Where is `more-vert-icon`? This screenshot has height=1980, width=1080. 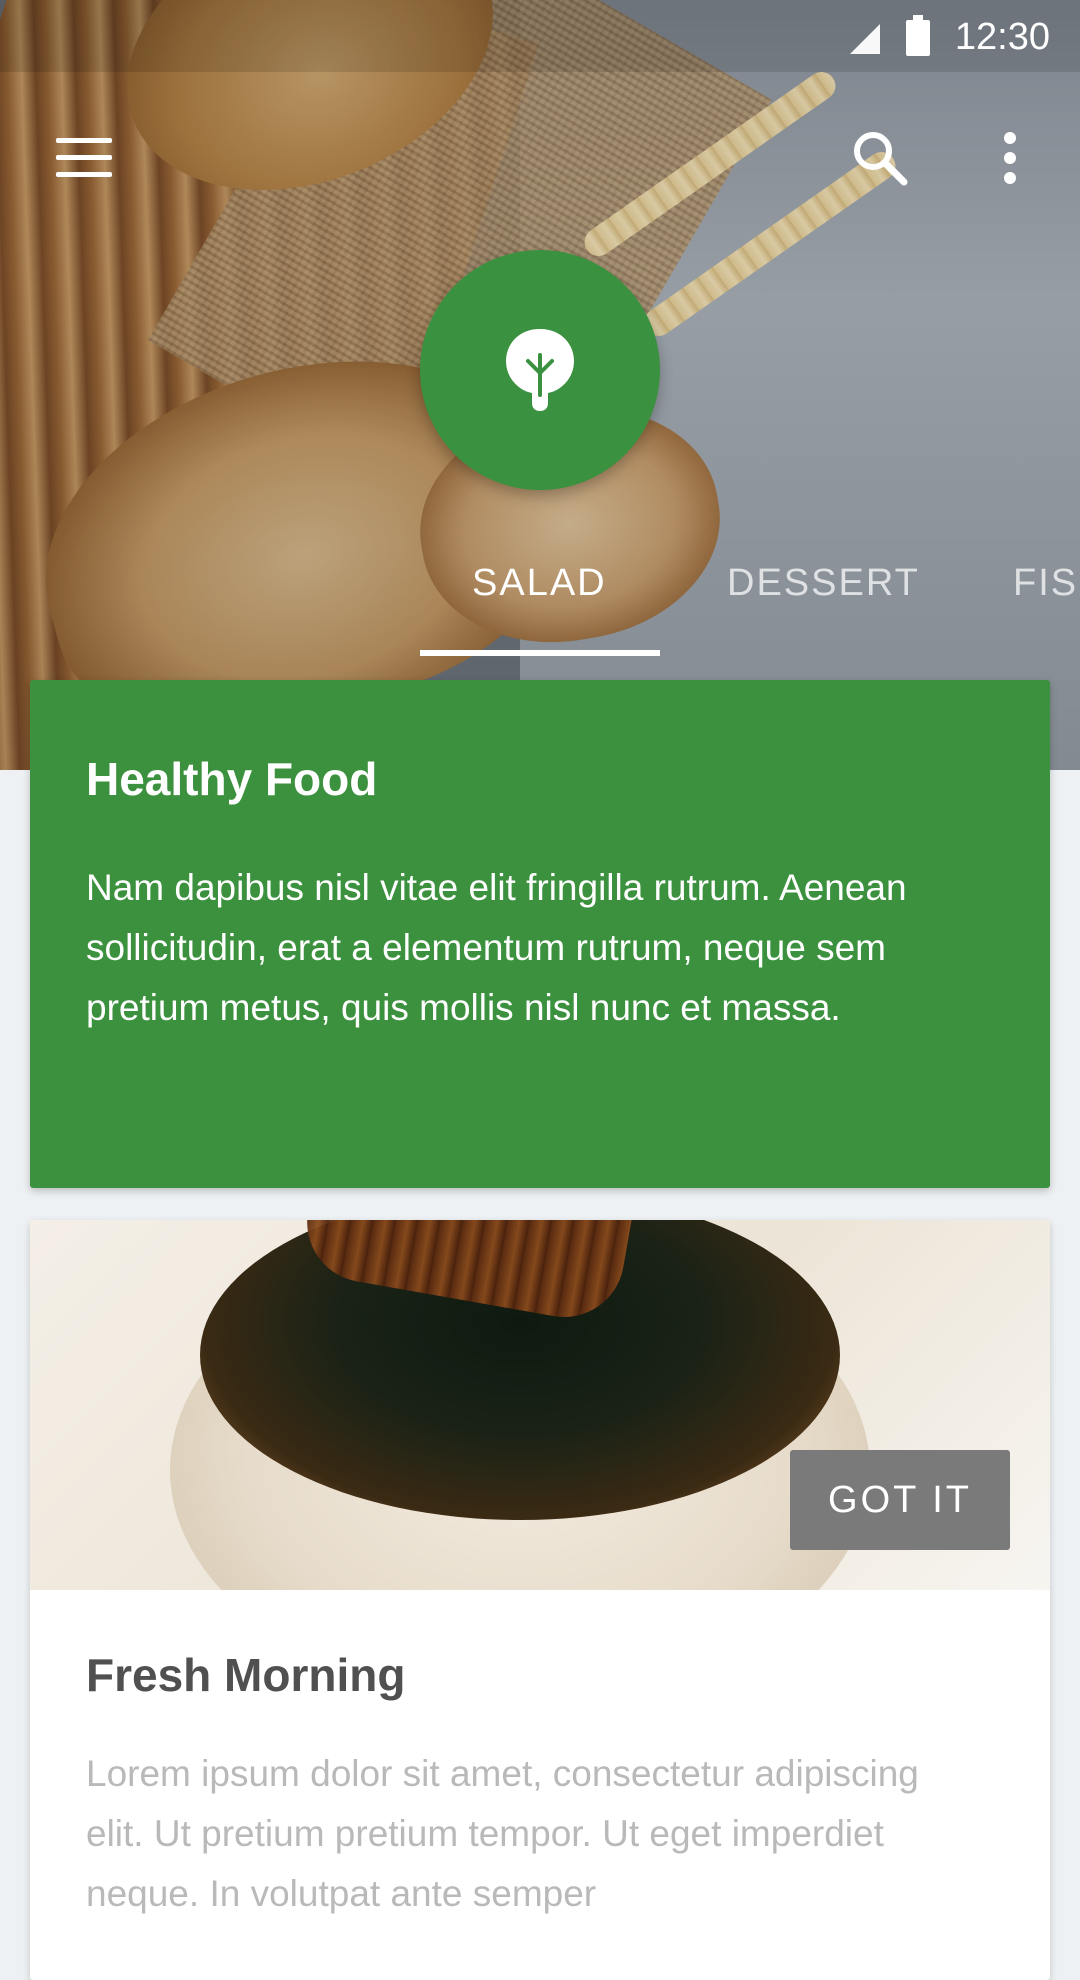
more-vert-icon is located at coordinates (1010, 158).